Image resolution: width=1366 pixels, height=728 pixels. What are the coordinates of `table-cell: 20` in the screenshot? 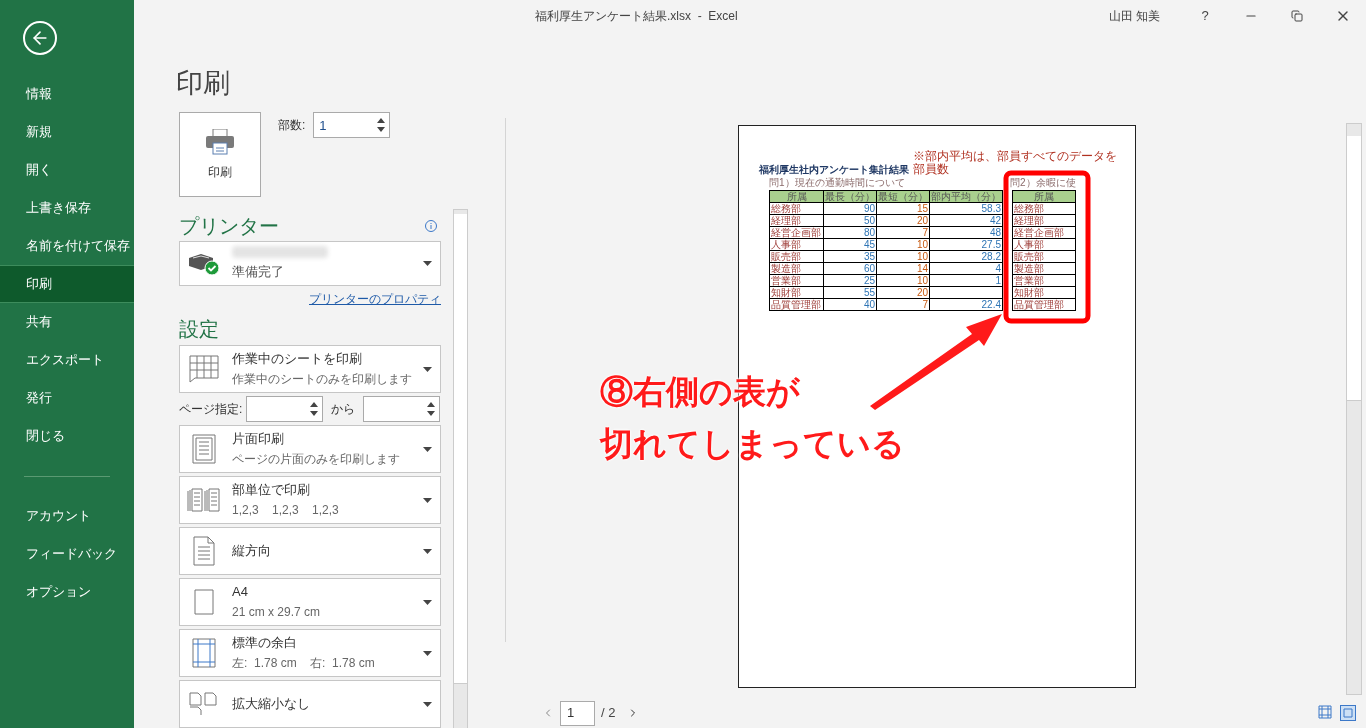 It's located at (903, 292).